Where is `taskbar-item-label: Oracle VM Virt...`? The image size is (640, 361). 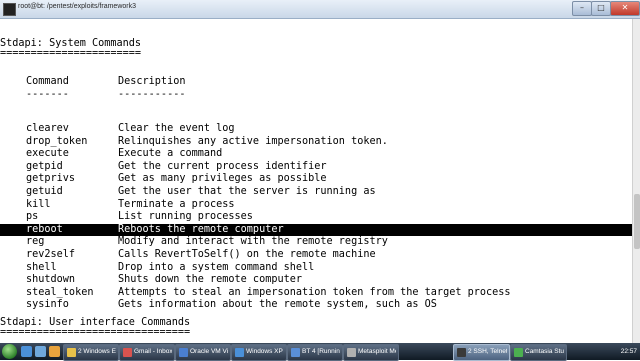
taskbar-item-label: Oracle VM Virt... is located at coordinates (209, 351).